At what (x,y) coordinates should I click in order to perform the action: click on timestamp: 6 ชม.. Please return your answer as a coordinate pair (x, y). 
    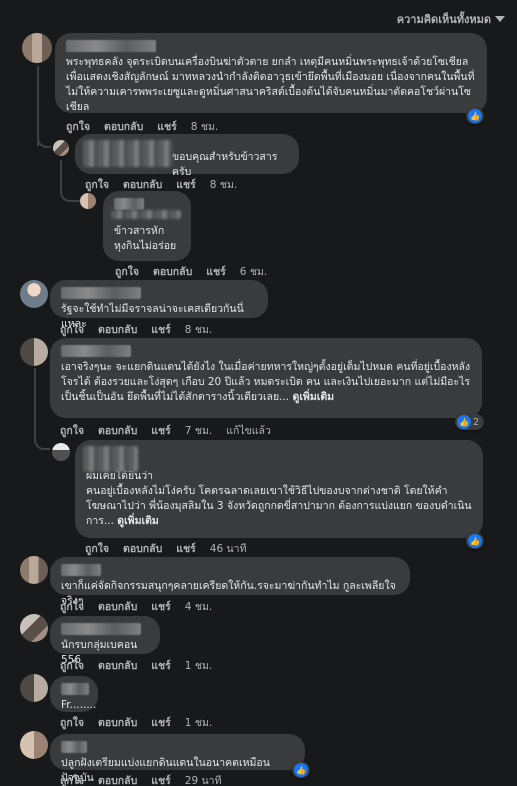
    Looking at the image, I should click on (253, 271).